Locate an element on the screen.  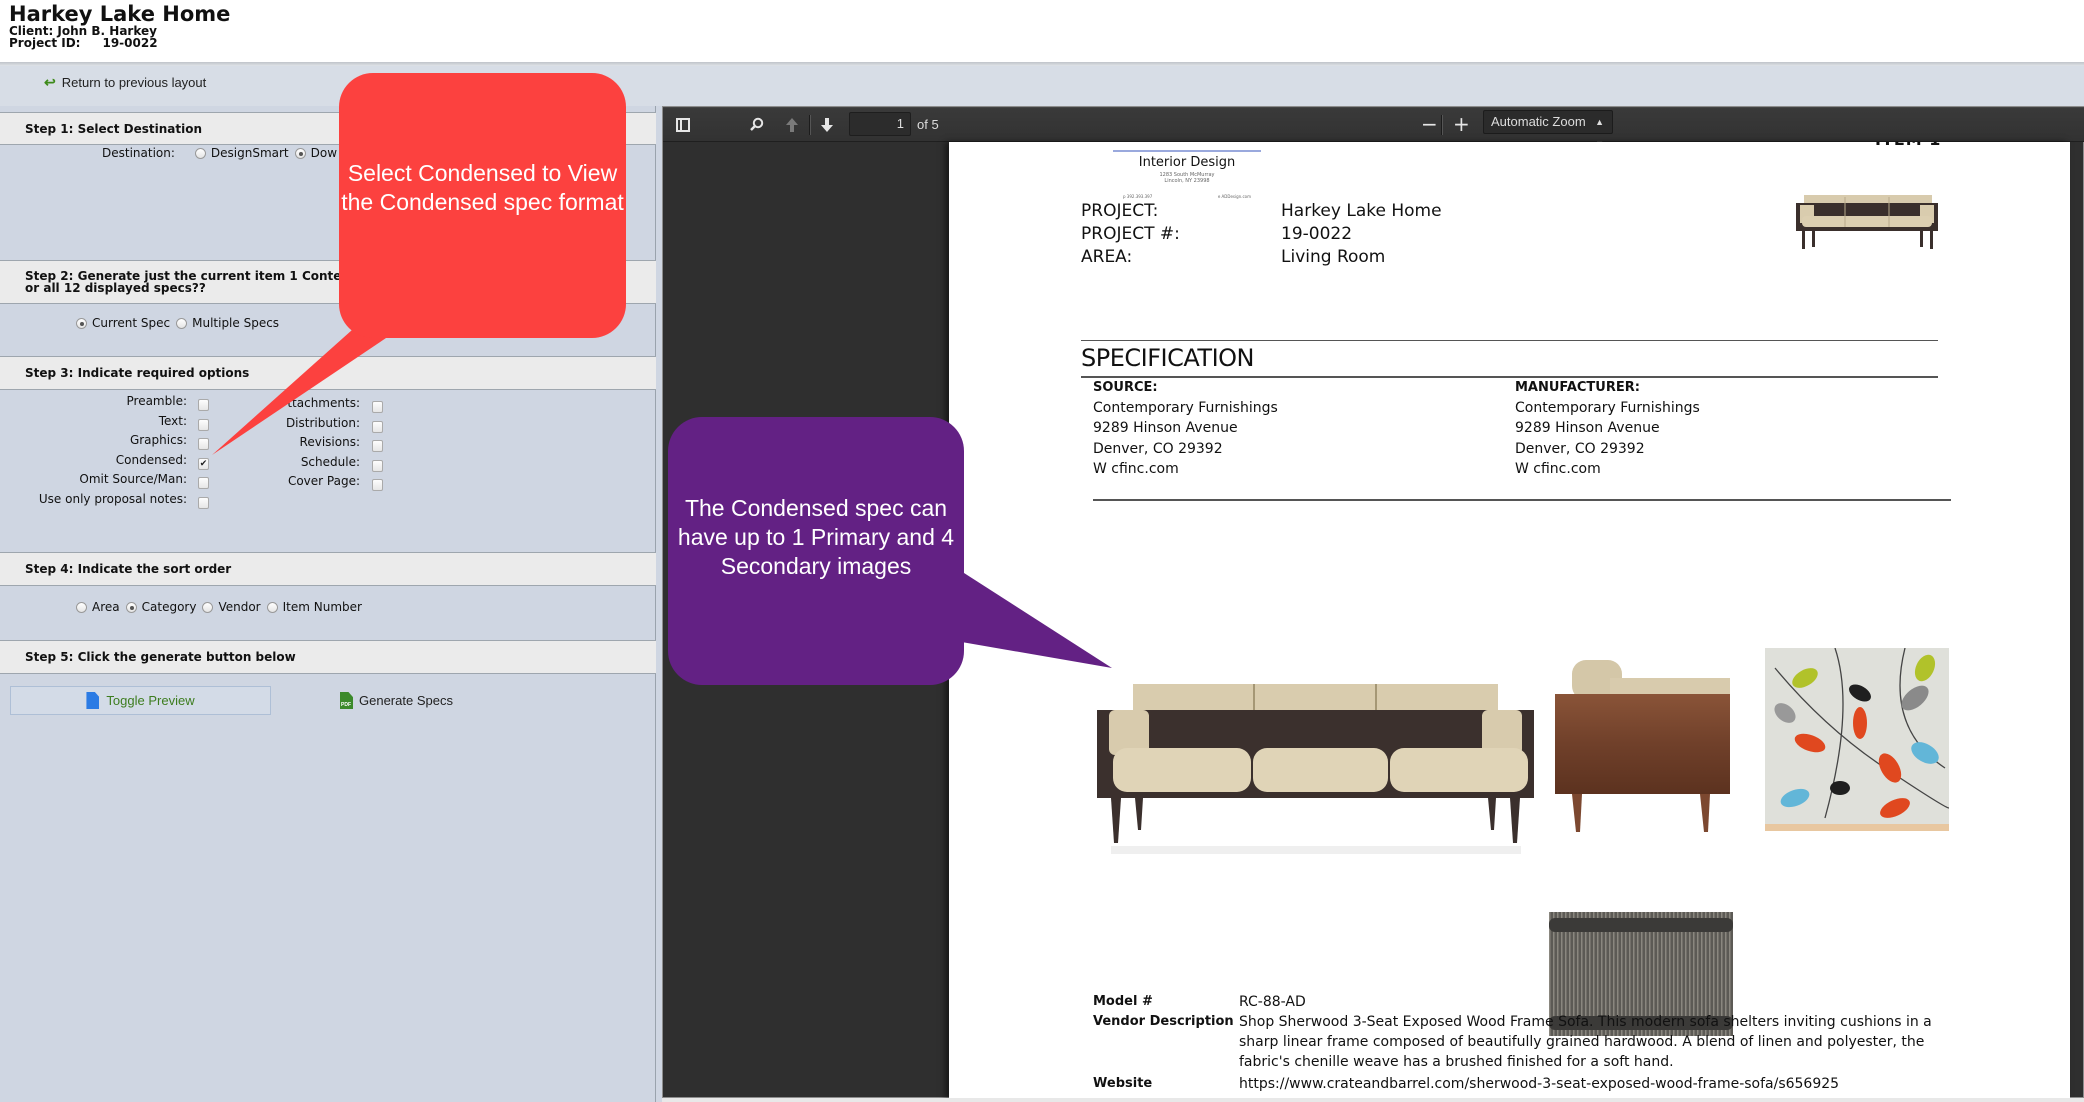
project-id-label: Project ID: is located at coordinates (45, 43).